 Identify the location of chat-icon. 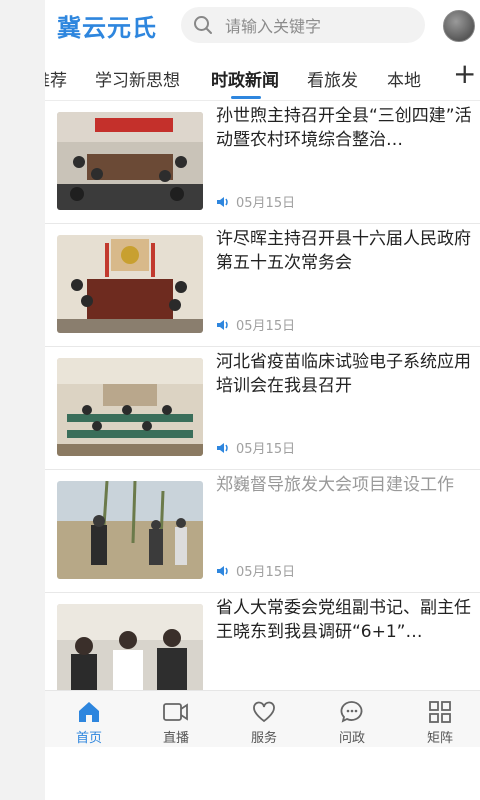
(351, 712).